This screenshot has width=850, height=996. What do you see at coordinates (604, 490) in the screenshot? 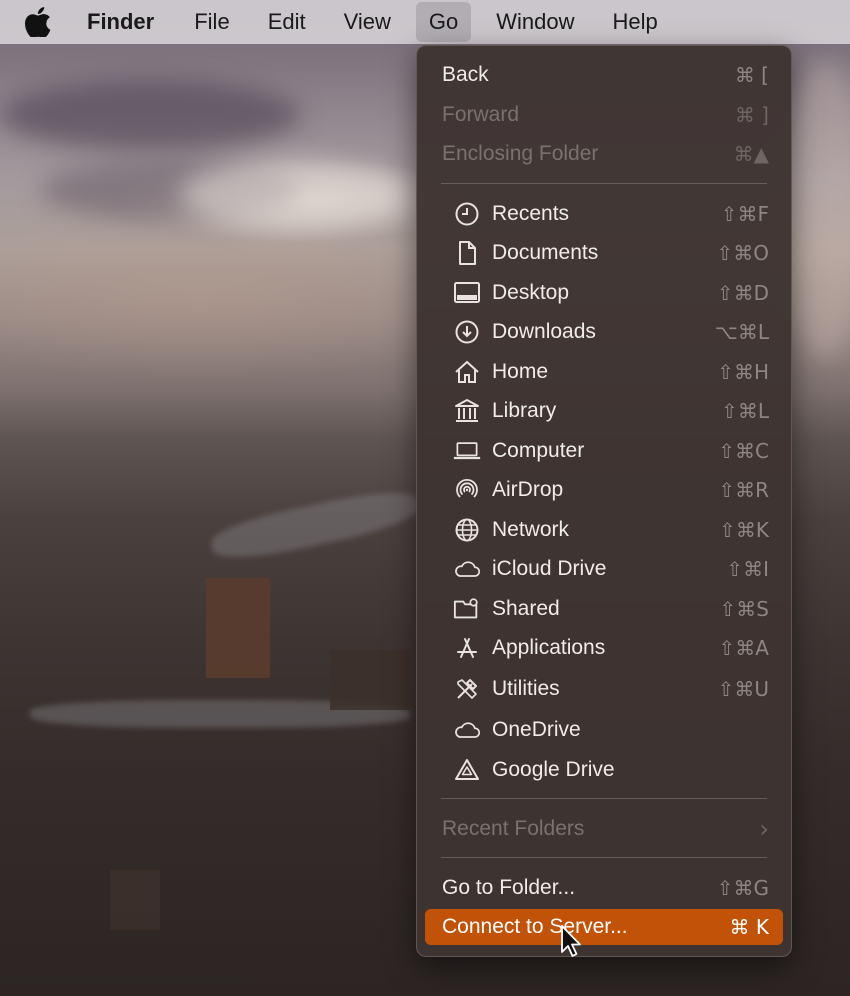
I see `menu-item-airdrop: AirDrop ⇧⌘R` at bounding box center [604, 490].